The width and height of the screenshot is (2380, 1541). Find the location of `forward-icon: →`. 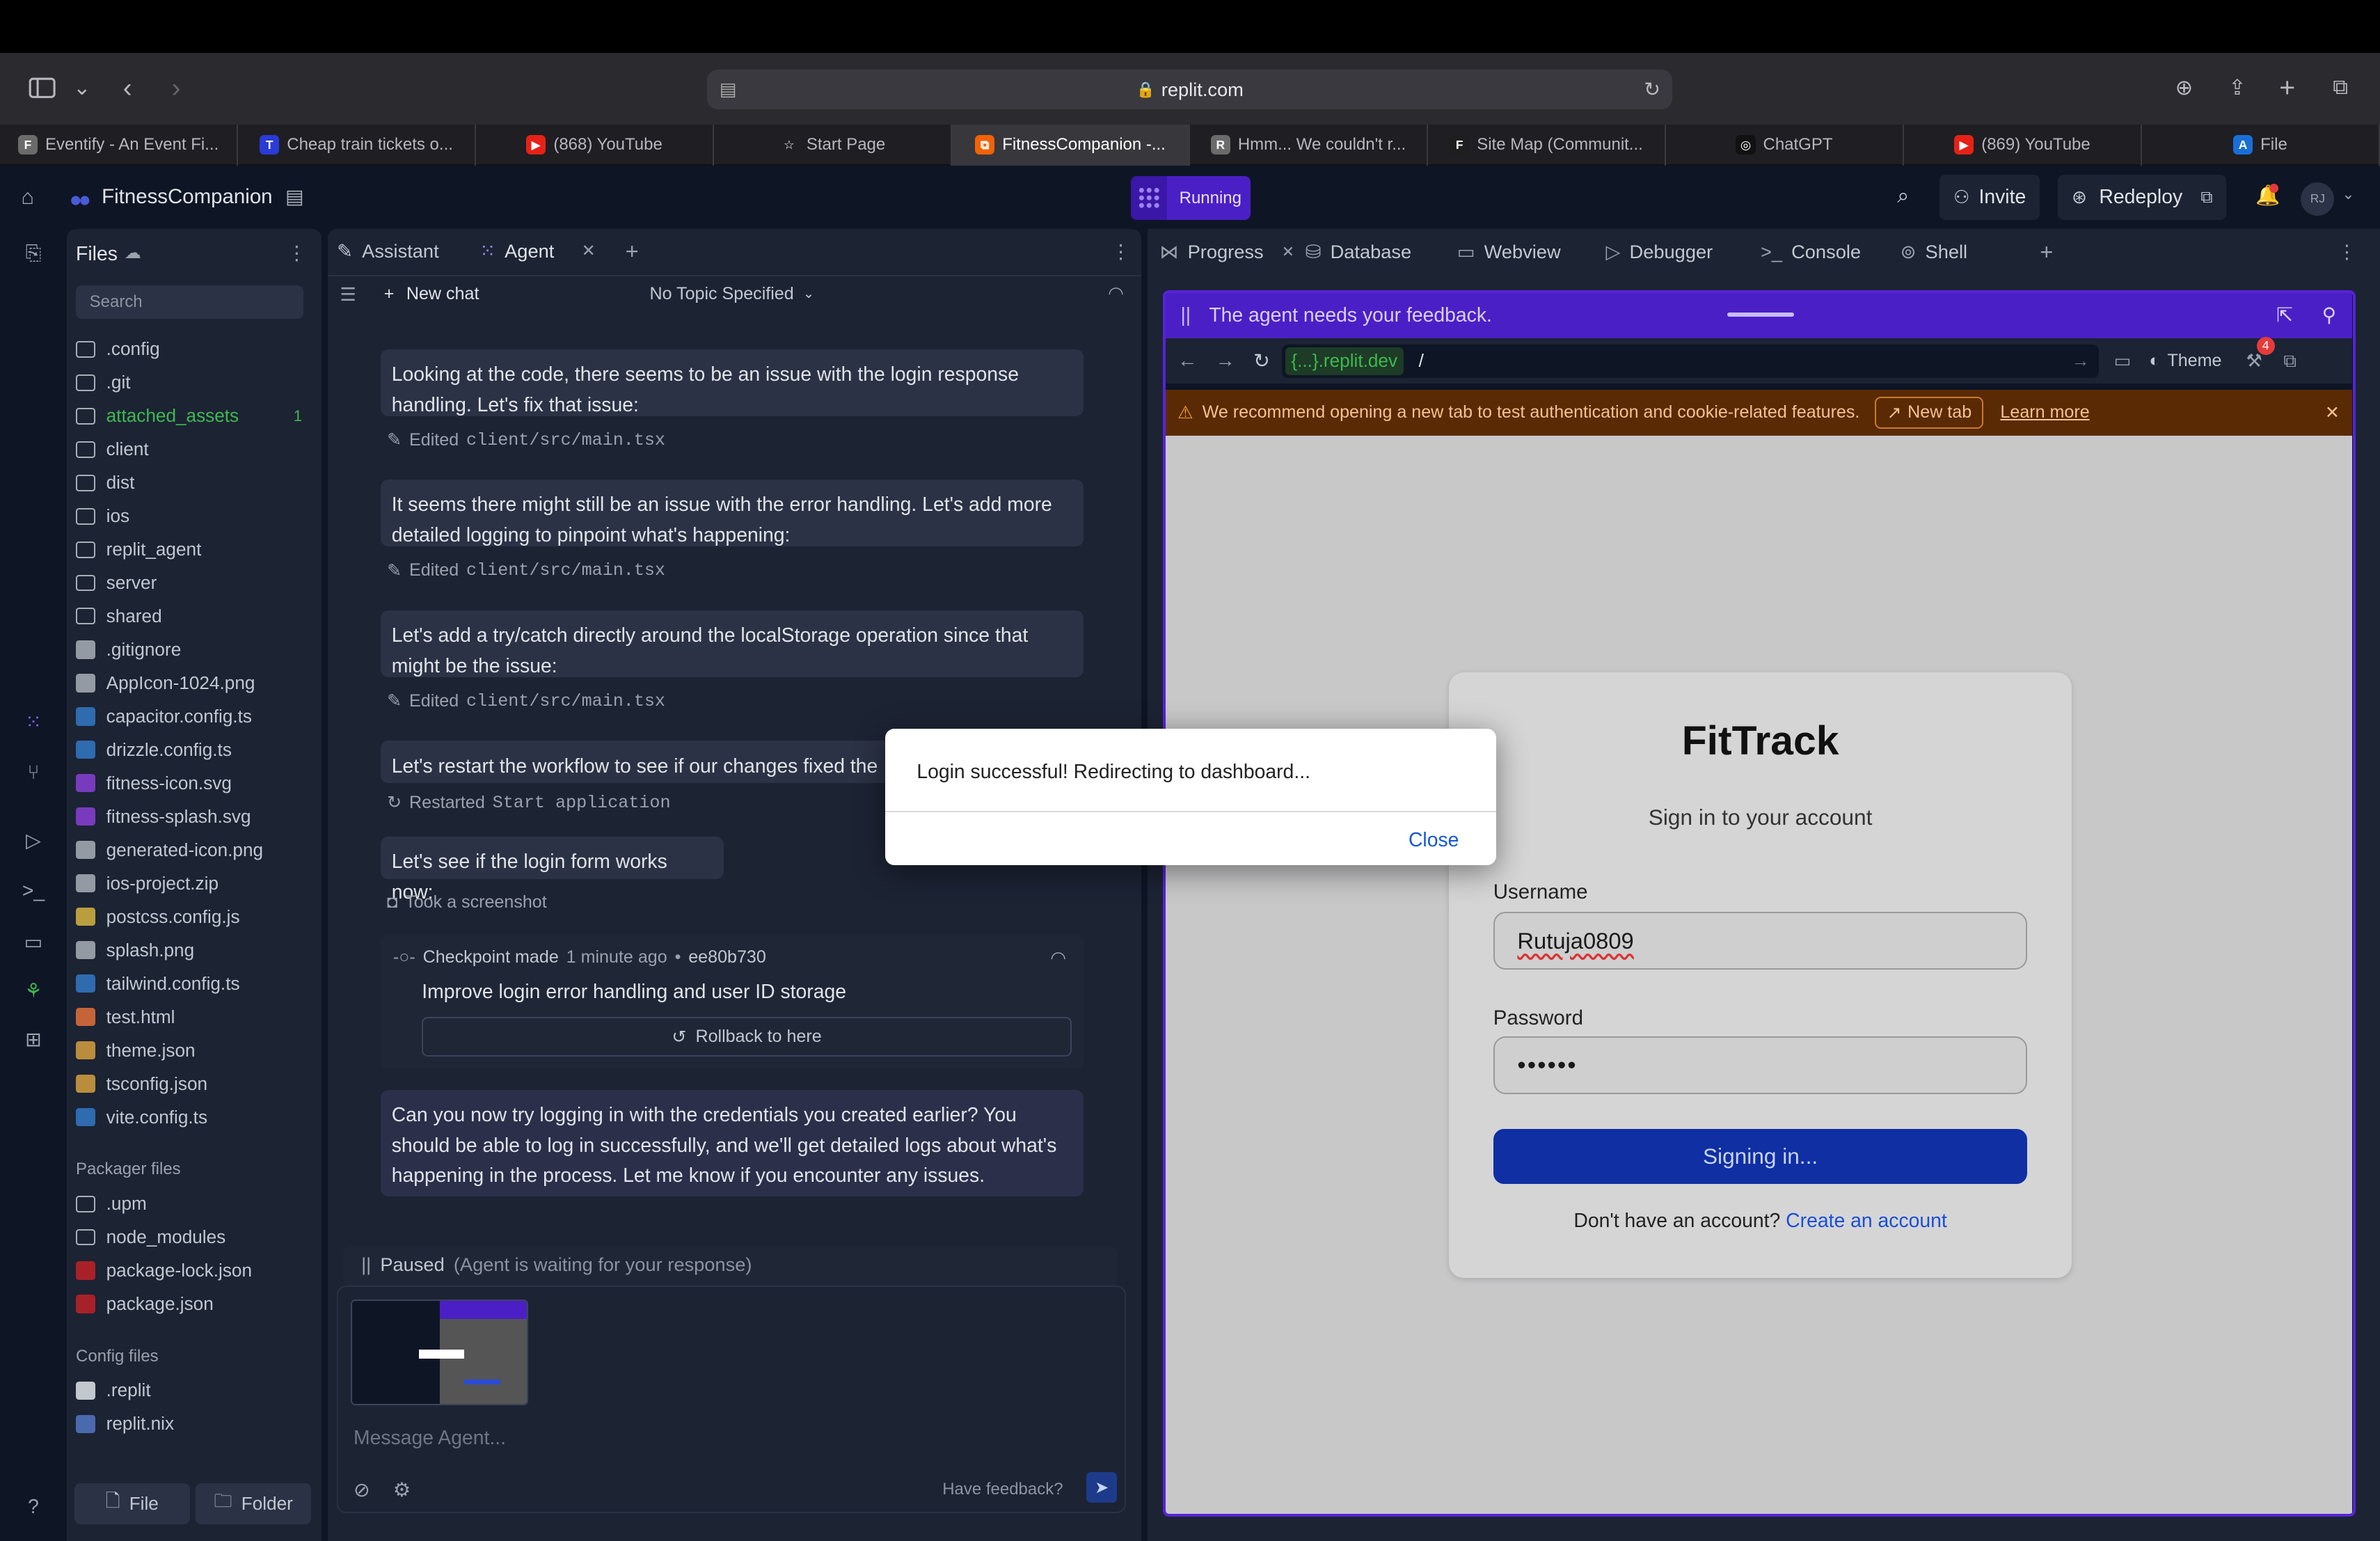

forward-icon: → is located at coordinates (1225, 360).